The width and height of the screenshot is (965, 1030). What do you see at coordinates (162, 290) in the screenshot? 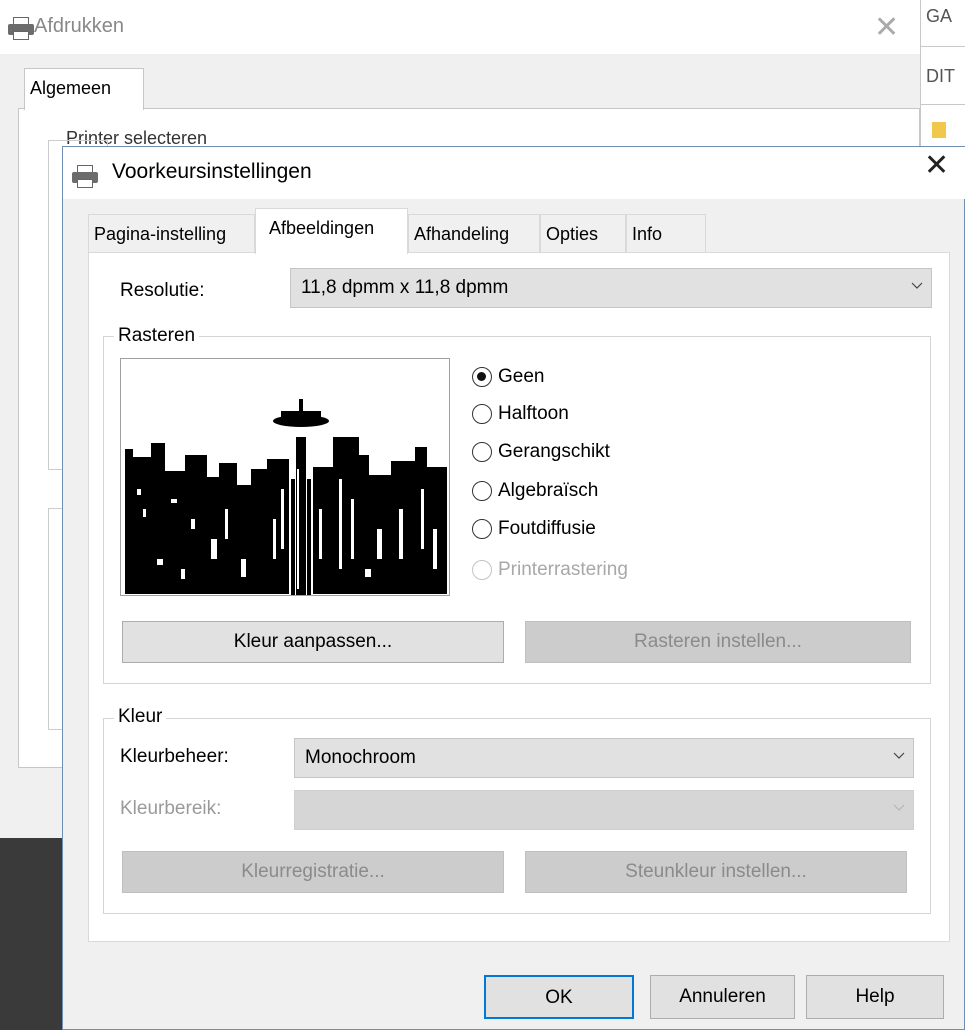
I see `resolution-label: Resolutie:` at bounding box center [162, 290].